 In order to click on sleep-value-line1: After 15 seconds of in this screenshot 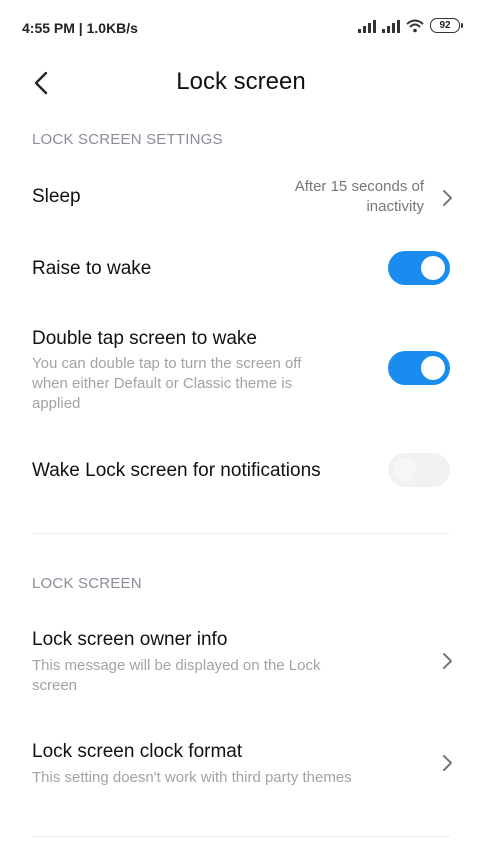, I will do `click(359, 186)`.